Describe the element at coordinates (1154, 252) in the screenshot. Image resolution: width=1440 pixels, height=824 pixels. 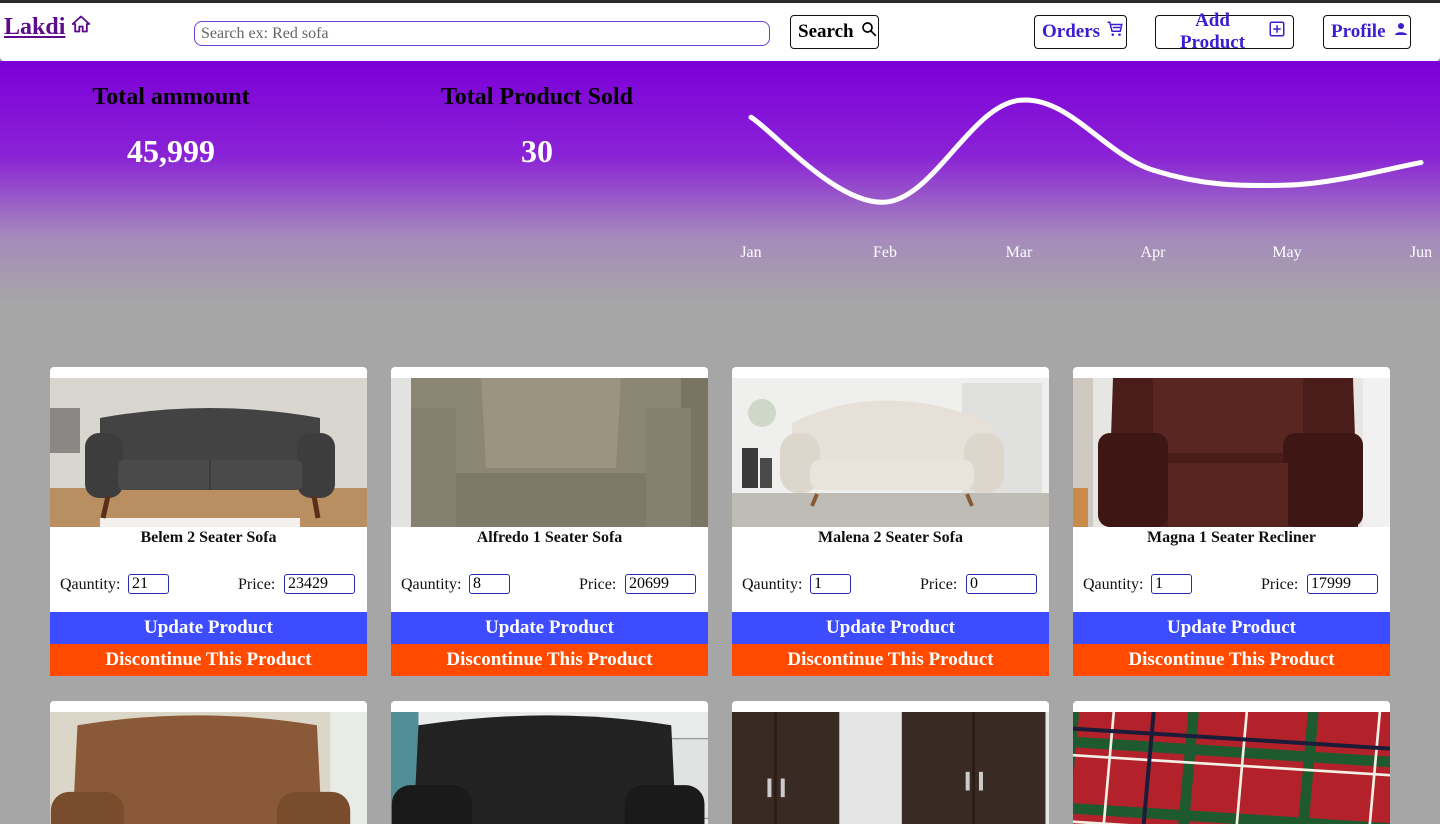
I see `x-tick-label: Apr` at that location.